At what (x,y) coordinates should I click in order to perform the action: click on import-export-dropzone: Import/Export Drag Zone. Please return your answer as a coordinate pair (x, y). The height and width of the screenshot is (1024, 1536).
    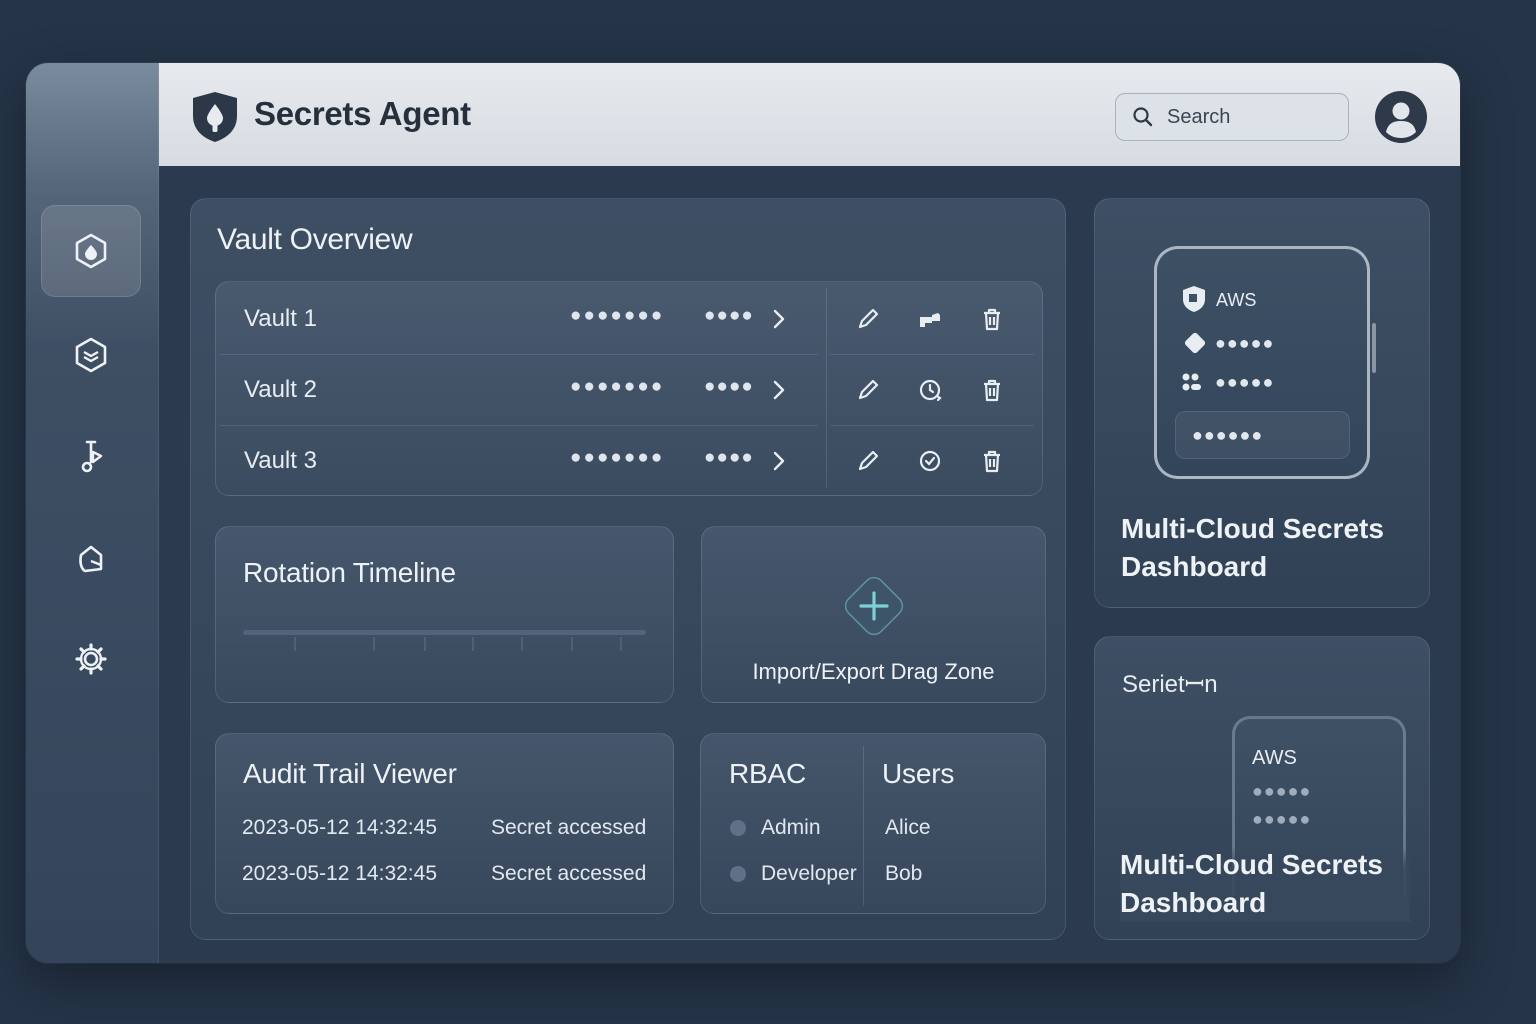
    Looking at the image, I should click on (873, 614).